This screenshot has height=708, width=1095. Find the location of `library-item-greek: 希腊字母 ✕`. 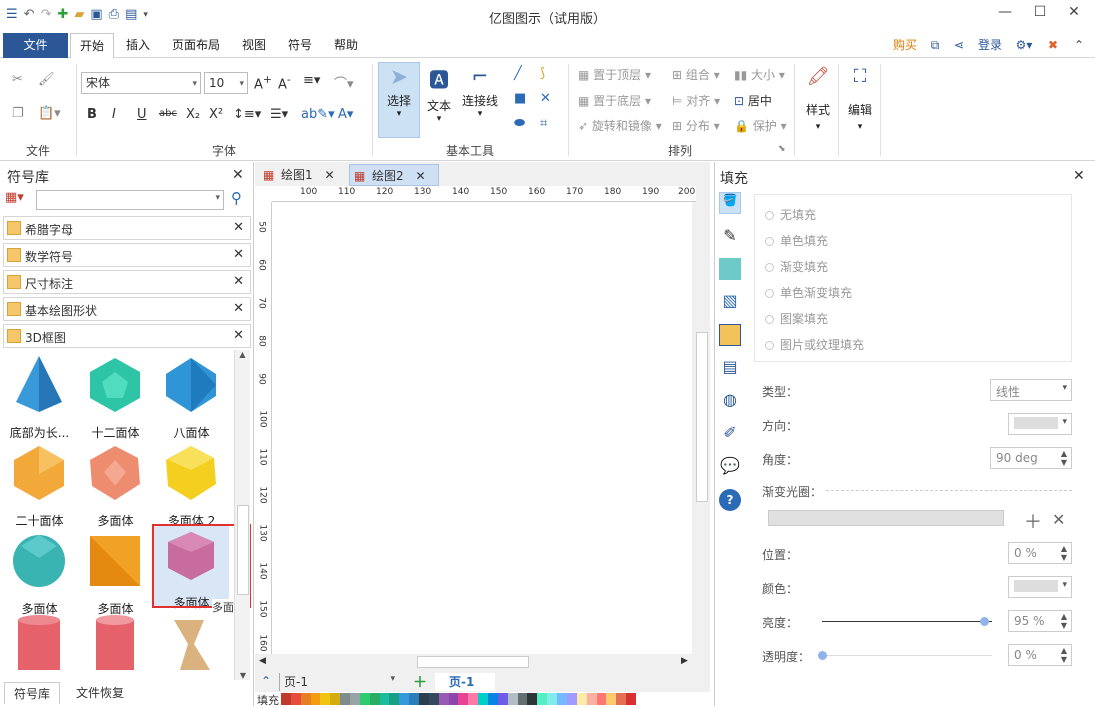

library-item-greek: 希腊字母 ✕ is located at coordinates (127, 228).